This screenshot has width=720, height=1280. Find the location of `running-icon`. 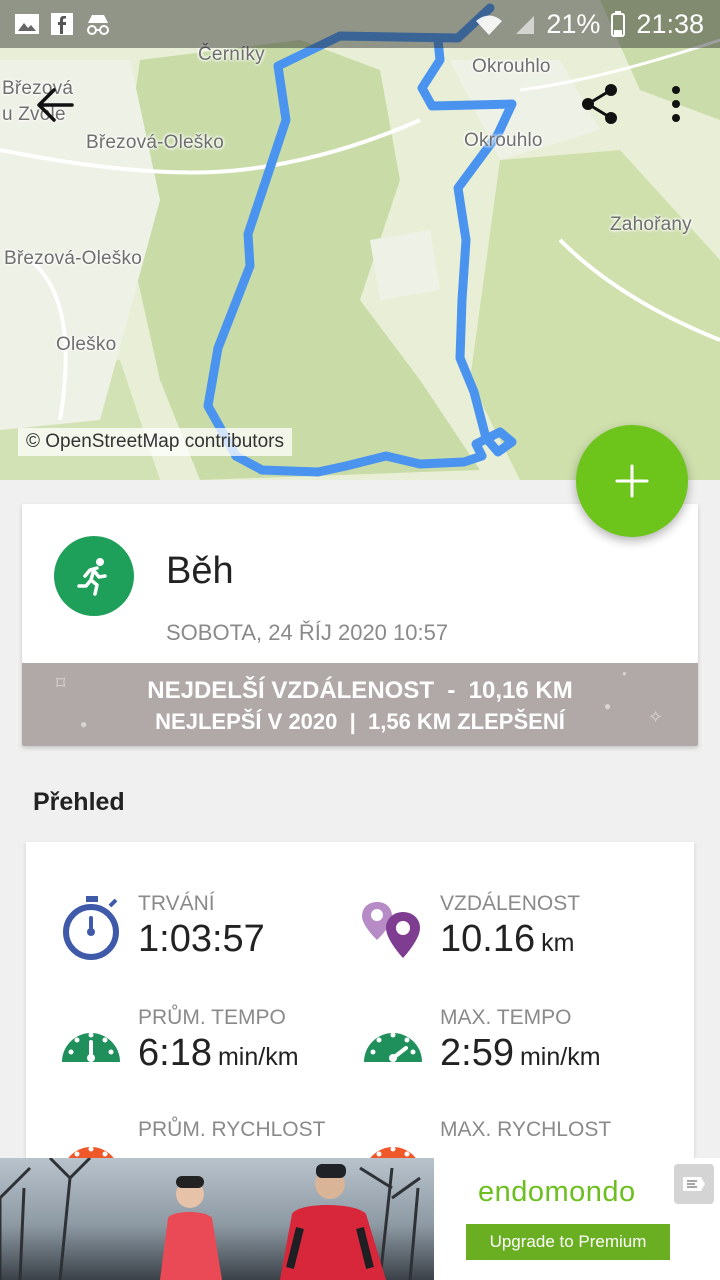

running-icon is located at coordinates (92, 577).